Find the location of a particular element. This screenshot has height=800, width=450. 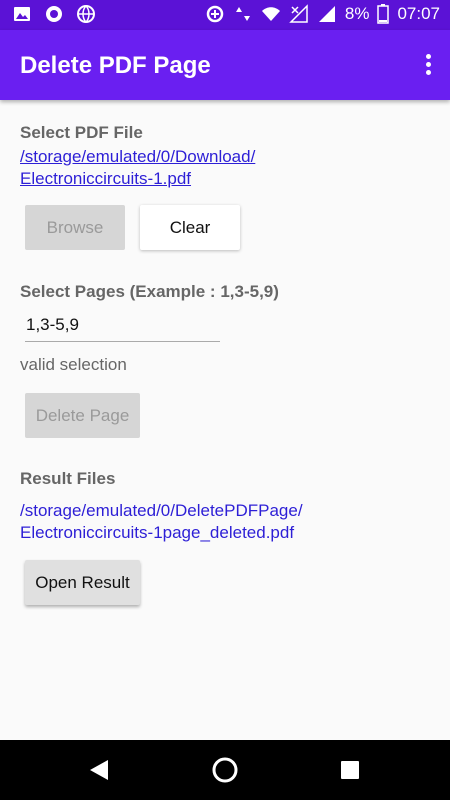

pages-input is located at coordinates (122, 326).